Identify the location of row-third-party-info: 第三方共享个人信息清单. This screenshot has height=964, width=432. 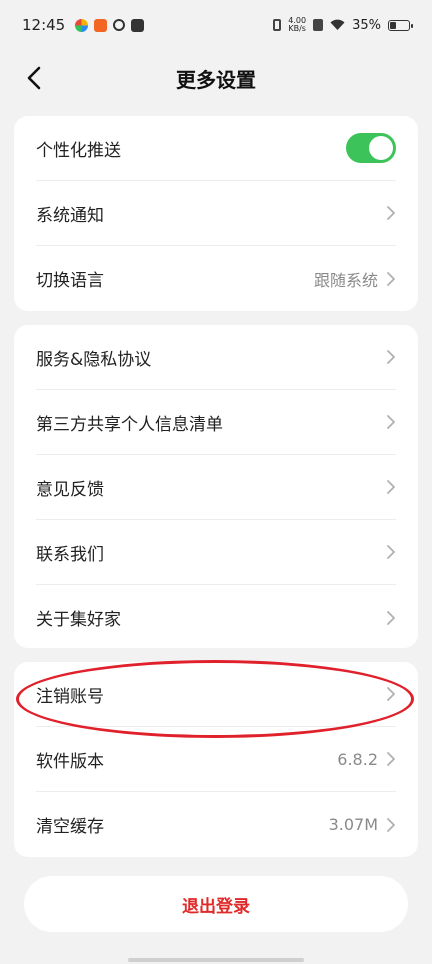
(216, 422).